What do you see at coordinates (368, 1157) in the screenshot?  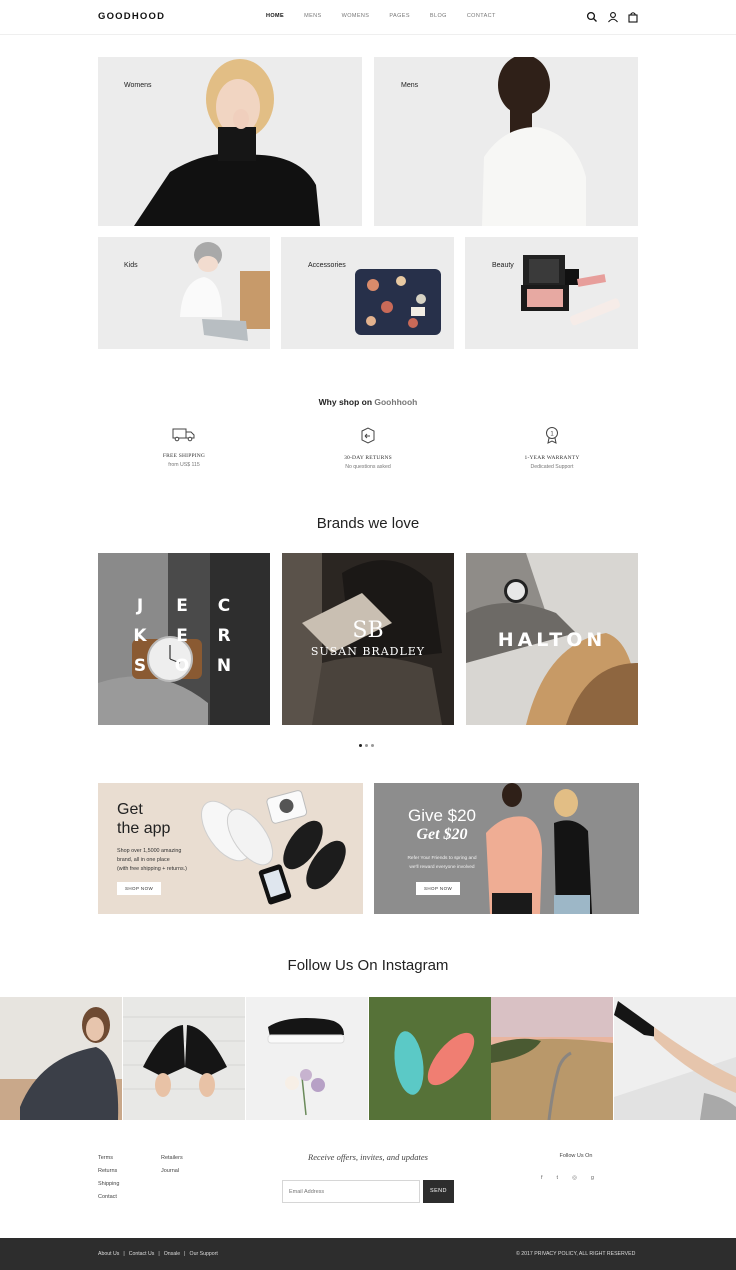 I see `newsletter-title: Receive offers, invites, and updates` at bounding box center [368, 1157].